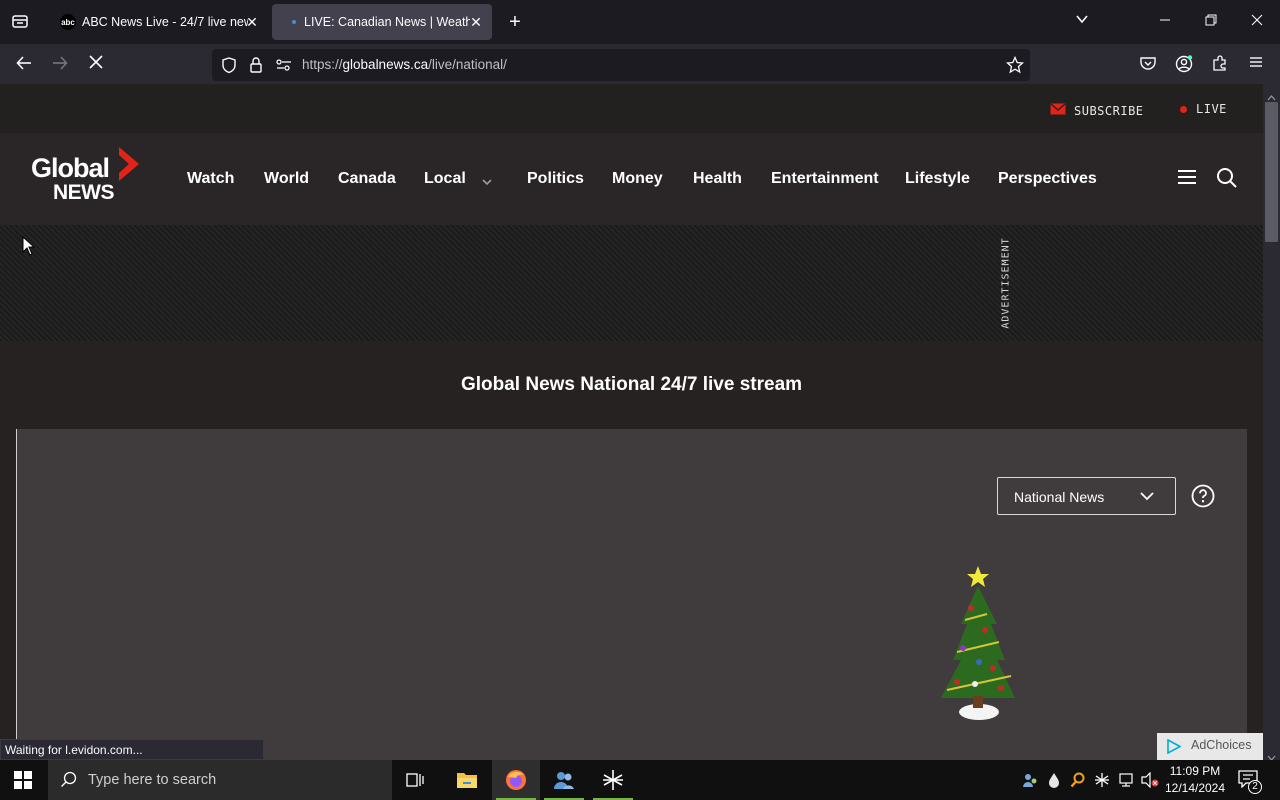 The image size is (1280, 800). Describe the element at coordinates (1109, 111) in the screenshot. I see `subscribe-label: SUBSCRIBE` at that location.